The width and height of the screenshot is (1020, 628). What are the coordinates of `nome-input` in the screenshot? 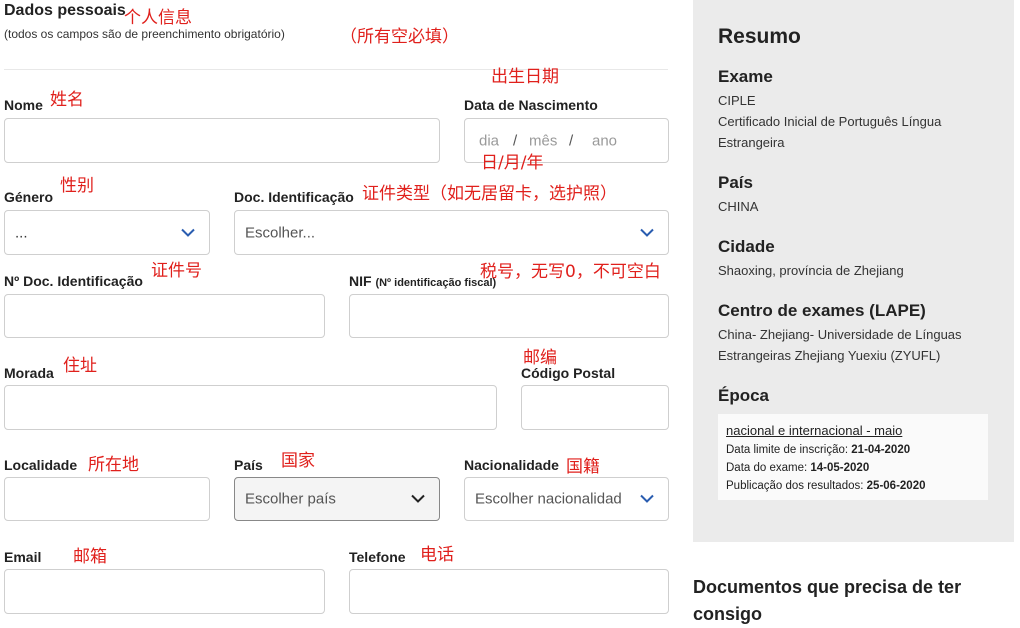 It's located at (222, 140).